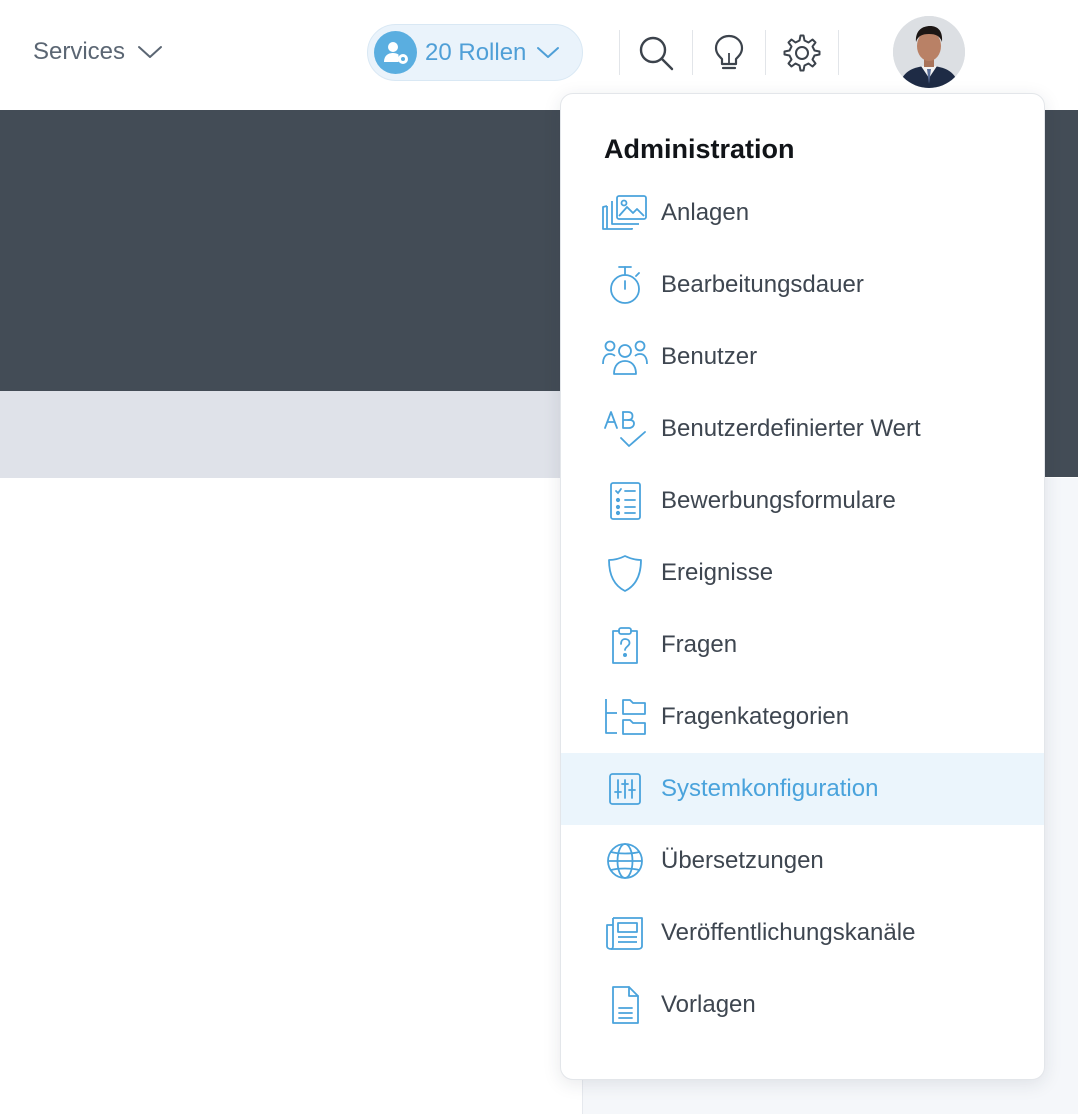  I want to click on menu-item-fragen: Fragen, so click(802, 645).